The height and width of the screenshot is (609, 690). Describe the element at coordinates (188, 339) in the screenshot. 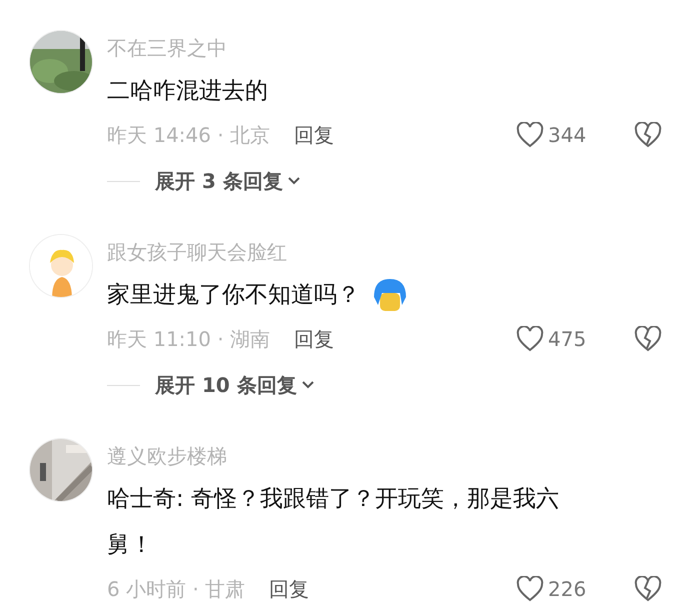

I see `comment-time: 昨天 11:10 · 湖南` at that location.